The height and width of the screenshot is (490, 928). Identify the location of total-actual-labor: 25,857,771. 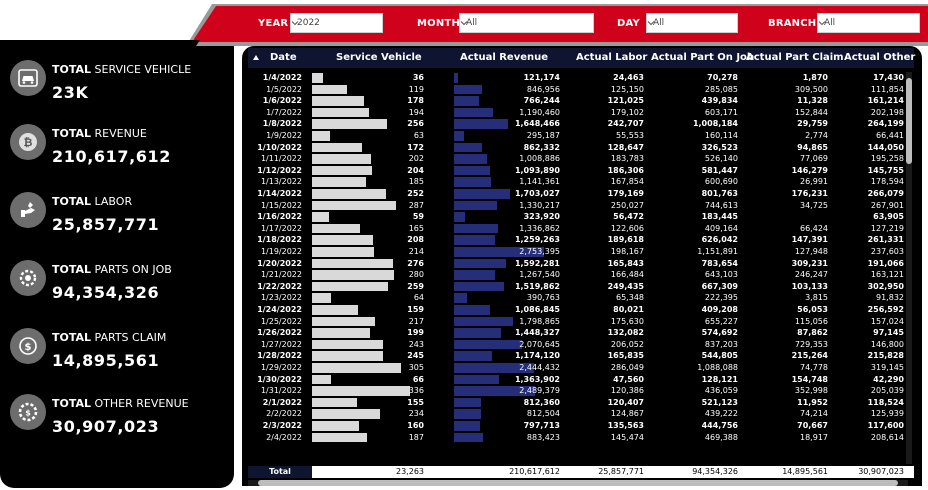
(621, 471).